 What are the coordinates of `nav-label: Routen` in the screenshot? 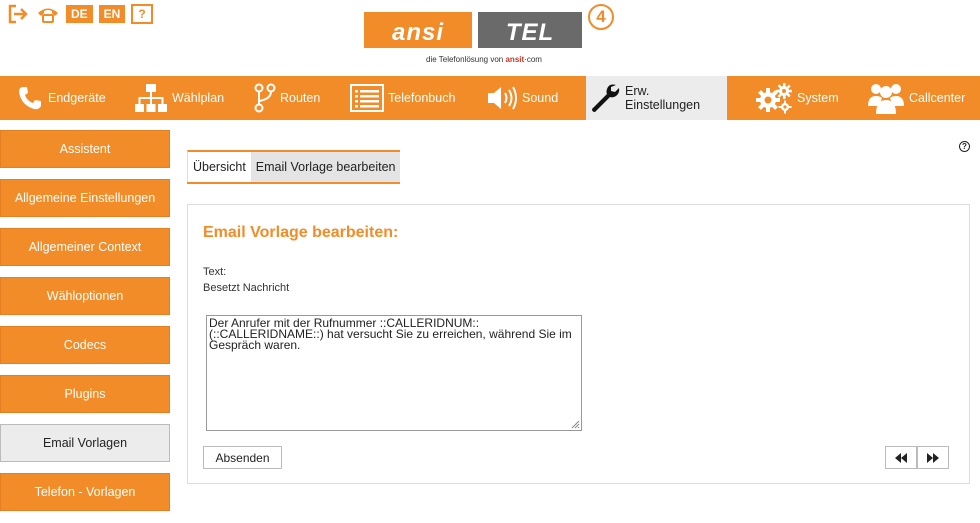 It's located at (300, 98).